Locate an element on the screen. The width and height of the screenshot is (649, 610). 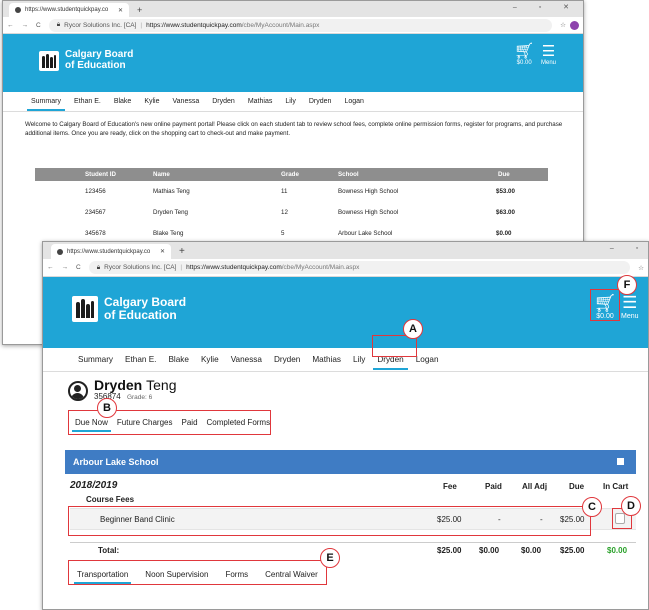
student-due: $63.00 is located at coordinates (505, 212).